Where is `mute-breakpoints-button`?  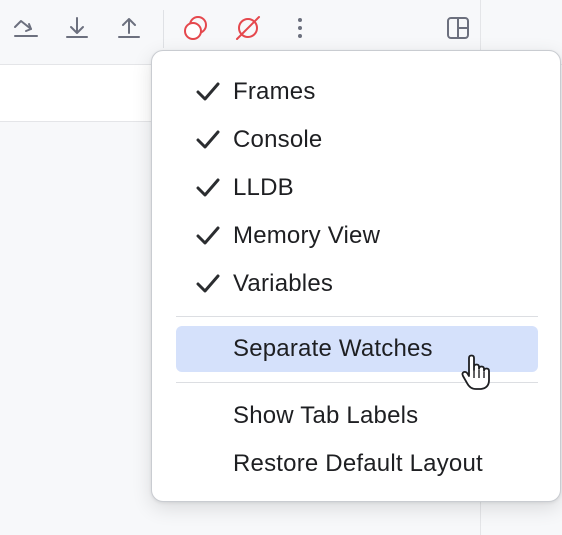 mute-breakpoints-button is located at coordinates (248, 28).